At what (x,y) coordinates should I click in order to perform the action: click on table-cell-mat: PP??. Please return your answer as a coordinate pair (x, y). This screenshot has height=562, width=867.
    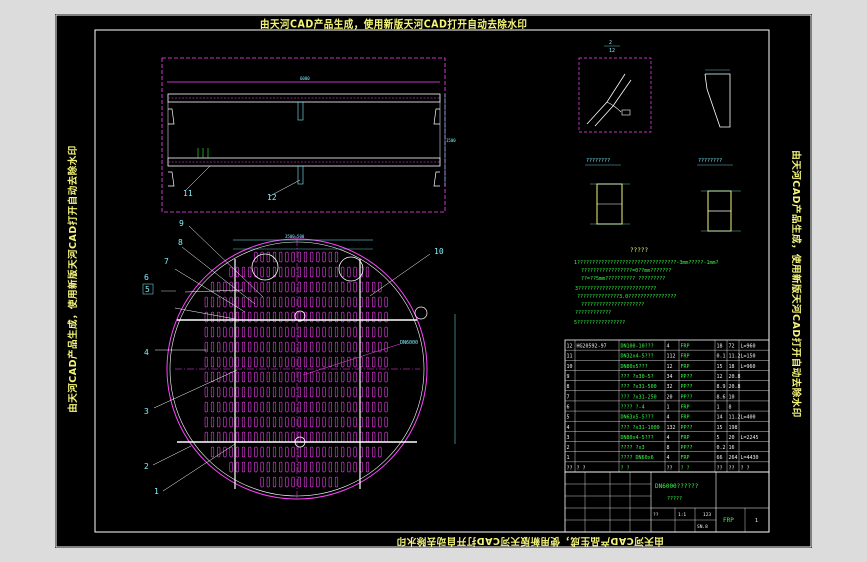
    Looking at the image, I should click on (687, 387).